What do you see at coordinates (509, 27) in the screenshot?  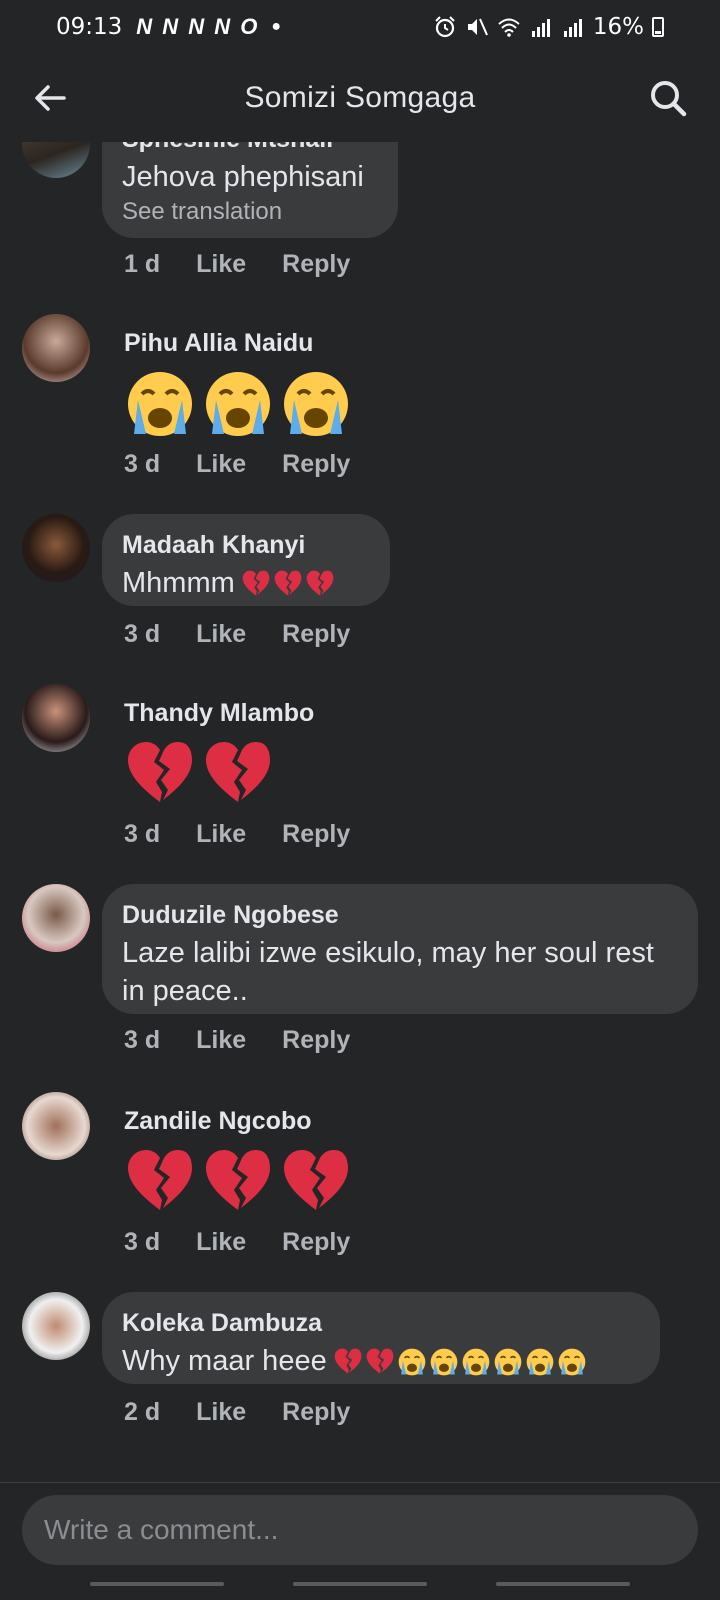 I see `wifi-icon` at bounding box center [509, 27].